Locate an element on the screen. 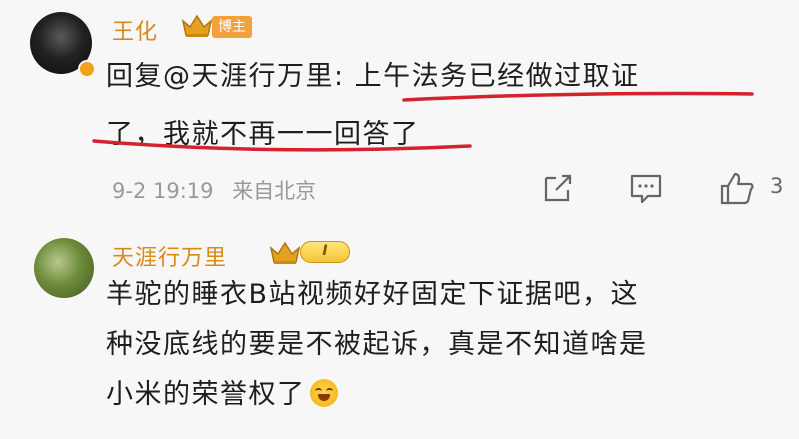 The image size is (799, 439). comment-text-line1: 羊驼的睡衣B站视频好好固定下证据吧，这 is located at coordinates (373, 294).